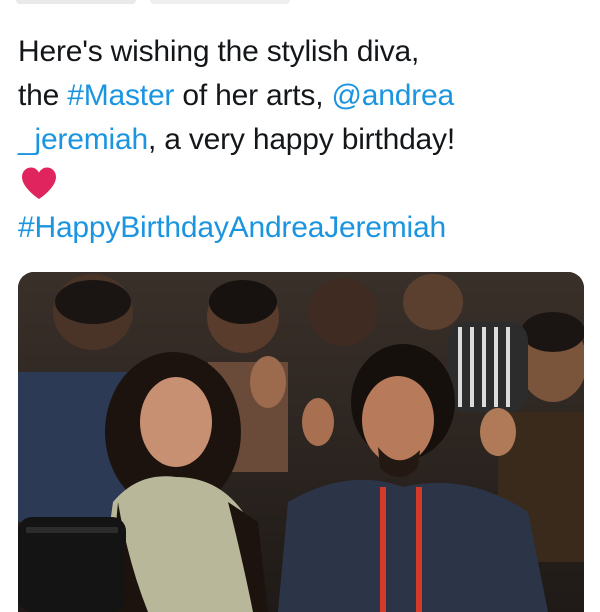 The image size is (600, 612). Describe the element at coordinates (300, 7) in the screenshot. I see `tweet-header-cropped` at that location.